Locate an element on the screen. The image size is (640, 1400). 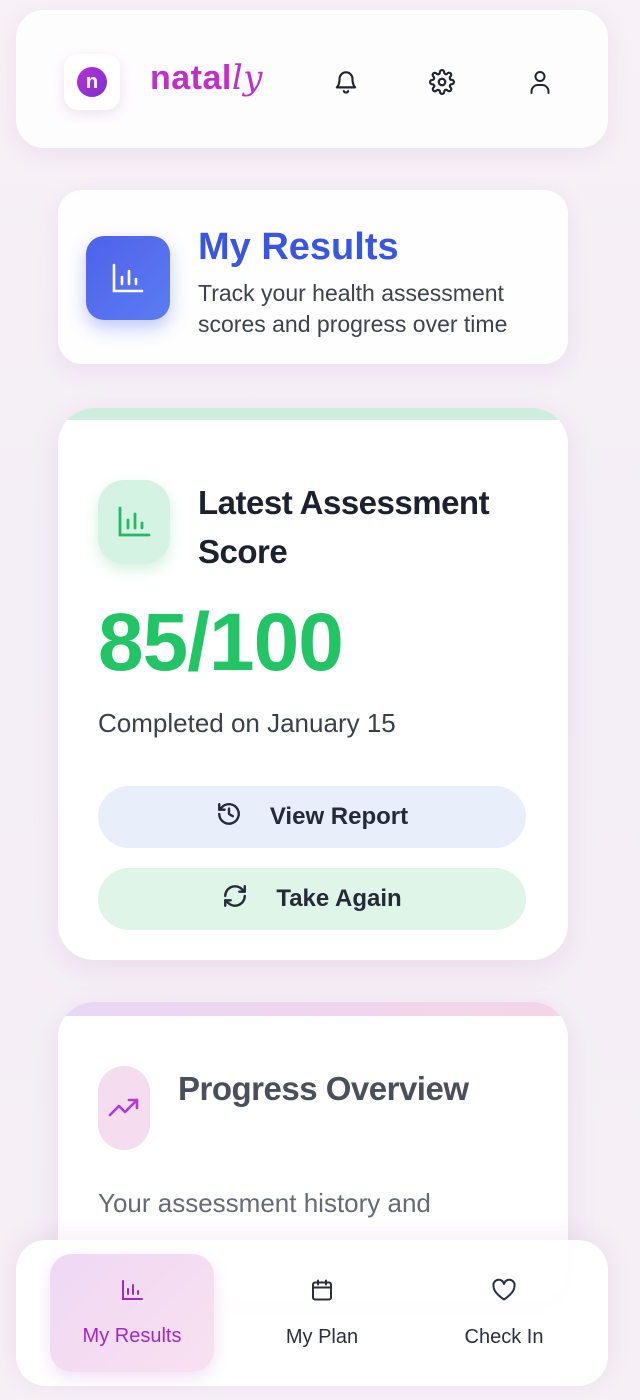
refresh-icon is located at coordinates (235, 899).